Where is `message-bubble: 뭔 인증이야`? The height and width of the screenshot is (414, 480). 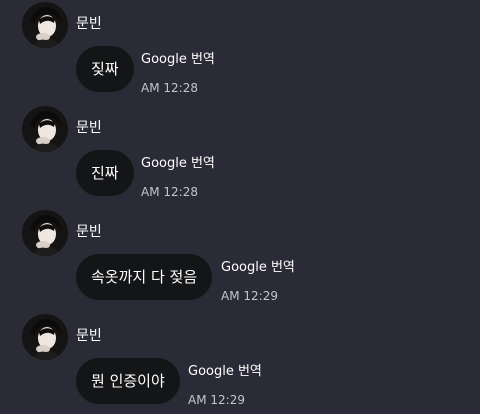 message-bubble: 뭔 인증이야 is located at coordinates (128, 381).